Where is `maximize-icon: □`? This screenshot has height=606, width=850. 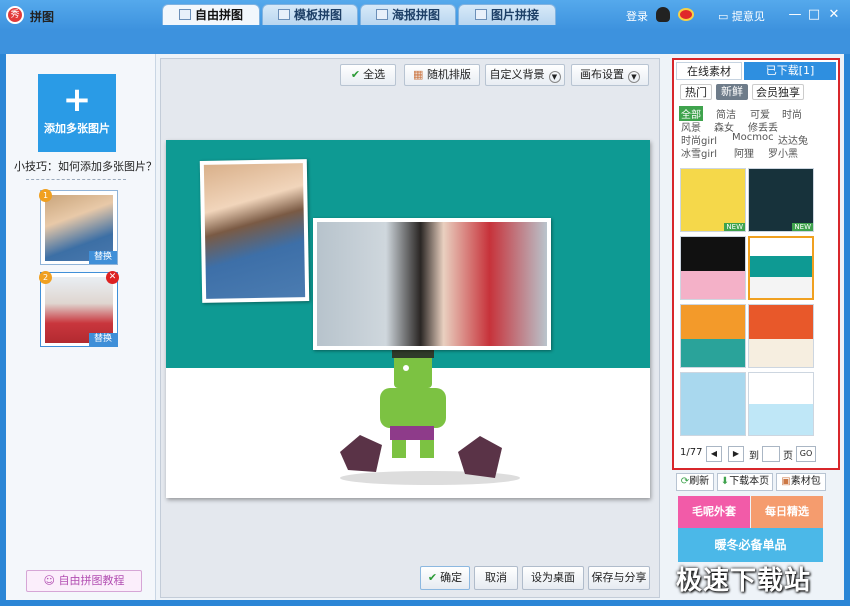 maximize-icon: □ is located at coordinates (814, 15).